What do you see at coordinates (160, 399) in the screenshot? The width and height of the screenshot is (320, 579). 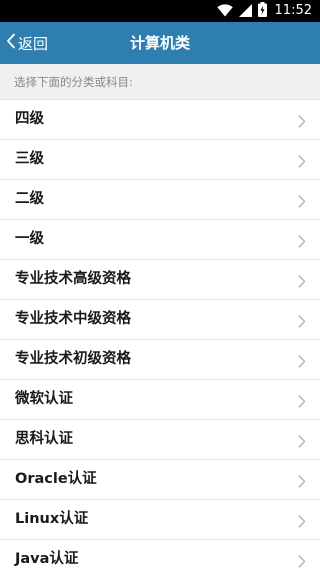 I see `list-item: 微软认证` at bounding box center [160, 399].